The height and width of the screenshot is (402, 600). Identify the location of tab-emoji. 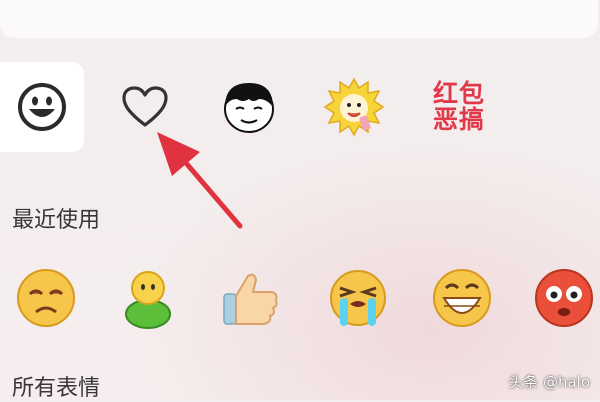
(42, 107).